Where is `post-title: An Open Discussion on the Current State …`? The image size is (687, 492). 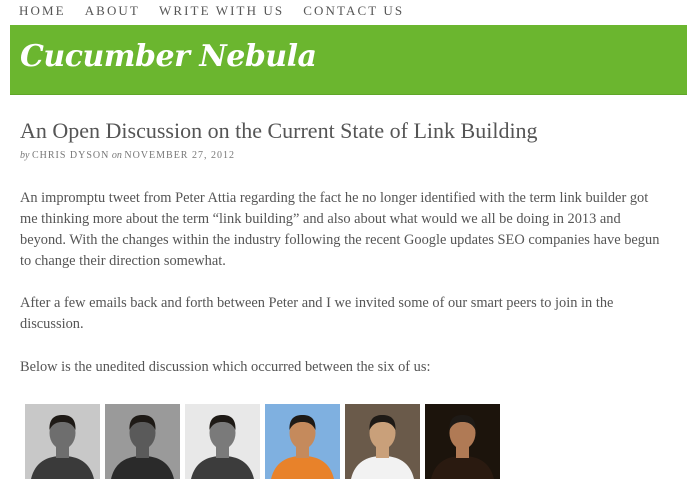
post-title: An Open Discussion on the Current State … is located at coordinates (279, 131).